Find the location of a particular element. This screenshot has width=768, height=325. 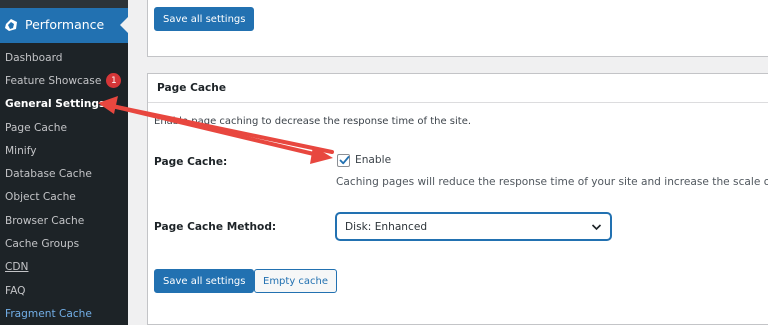

page-cache-box-title: Page Cache is located at coordinates (458, 88).